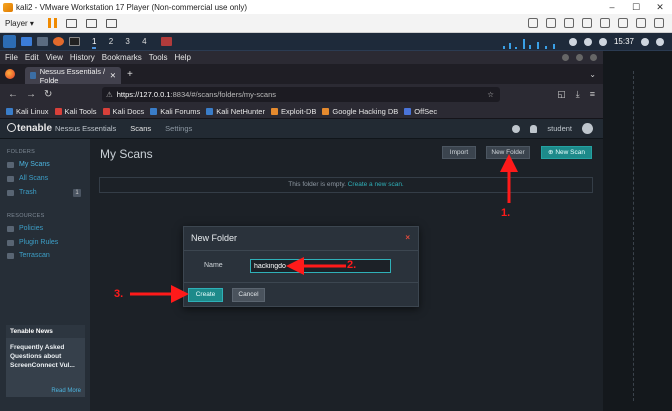 The height and width of the screenshot is (411, 672). What do you see at coordinates (42, 41) in the screenshot?
I see `files-icon` at bounding box center [42, 41].